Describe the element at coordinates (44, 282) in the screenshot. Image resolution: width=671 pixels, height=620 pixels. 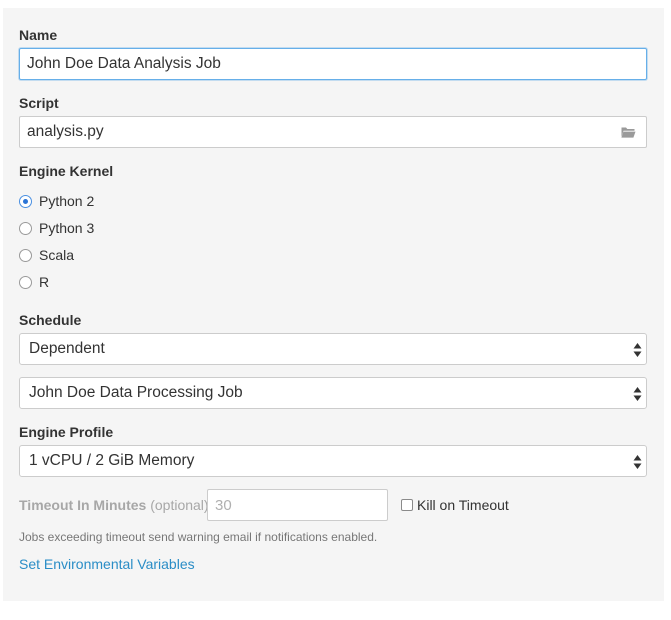
I see `radio-r-label: R` at that location.